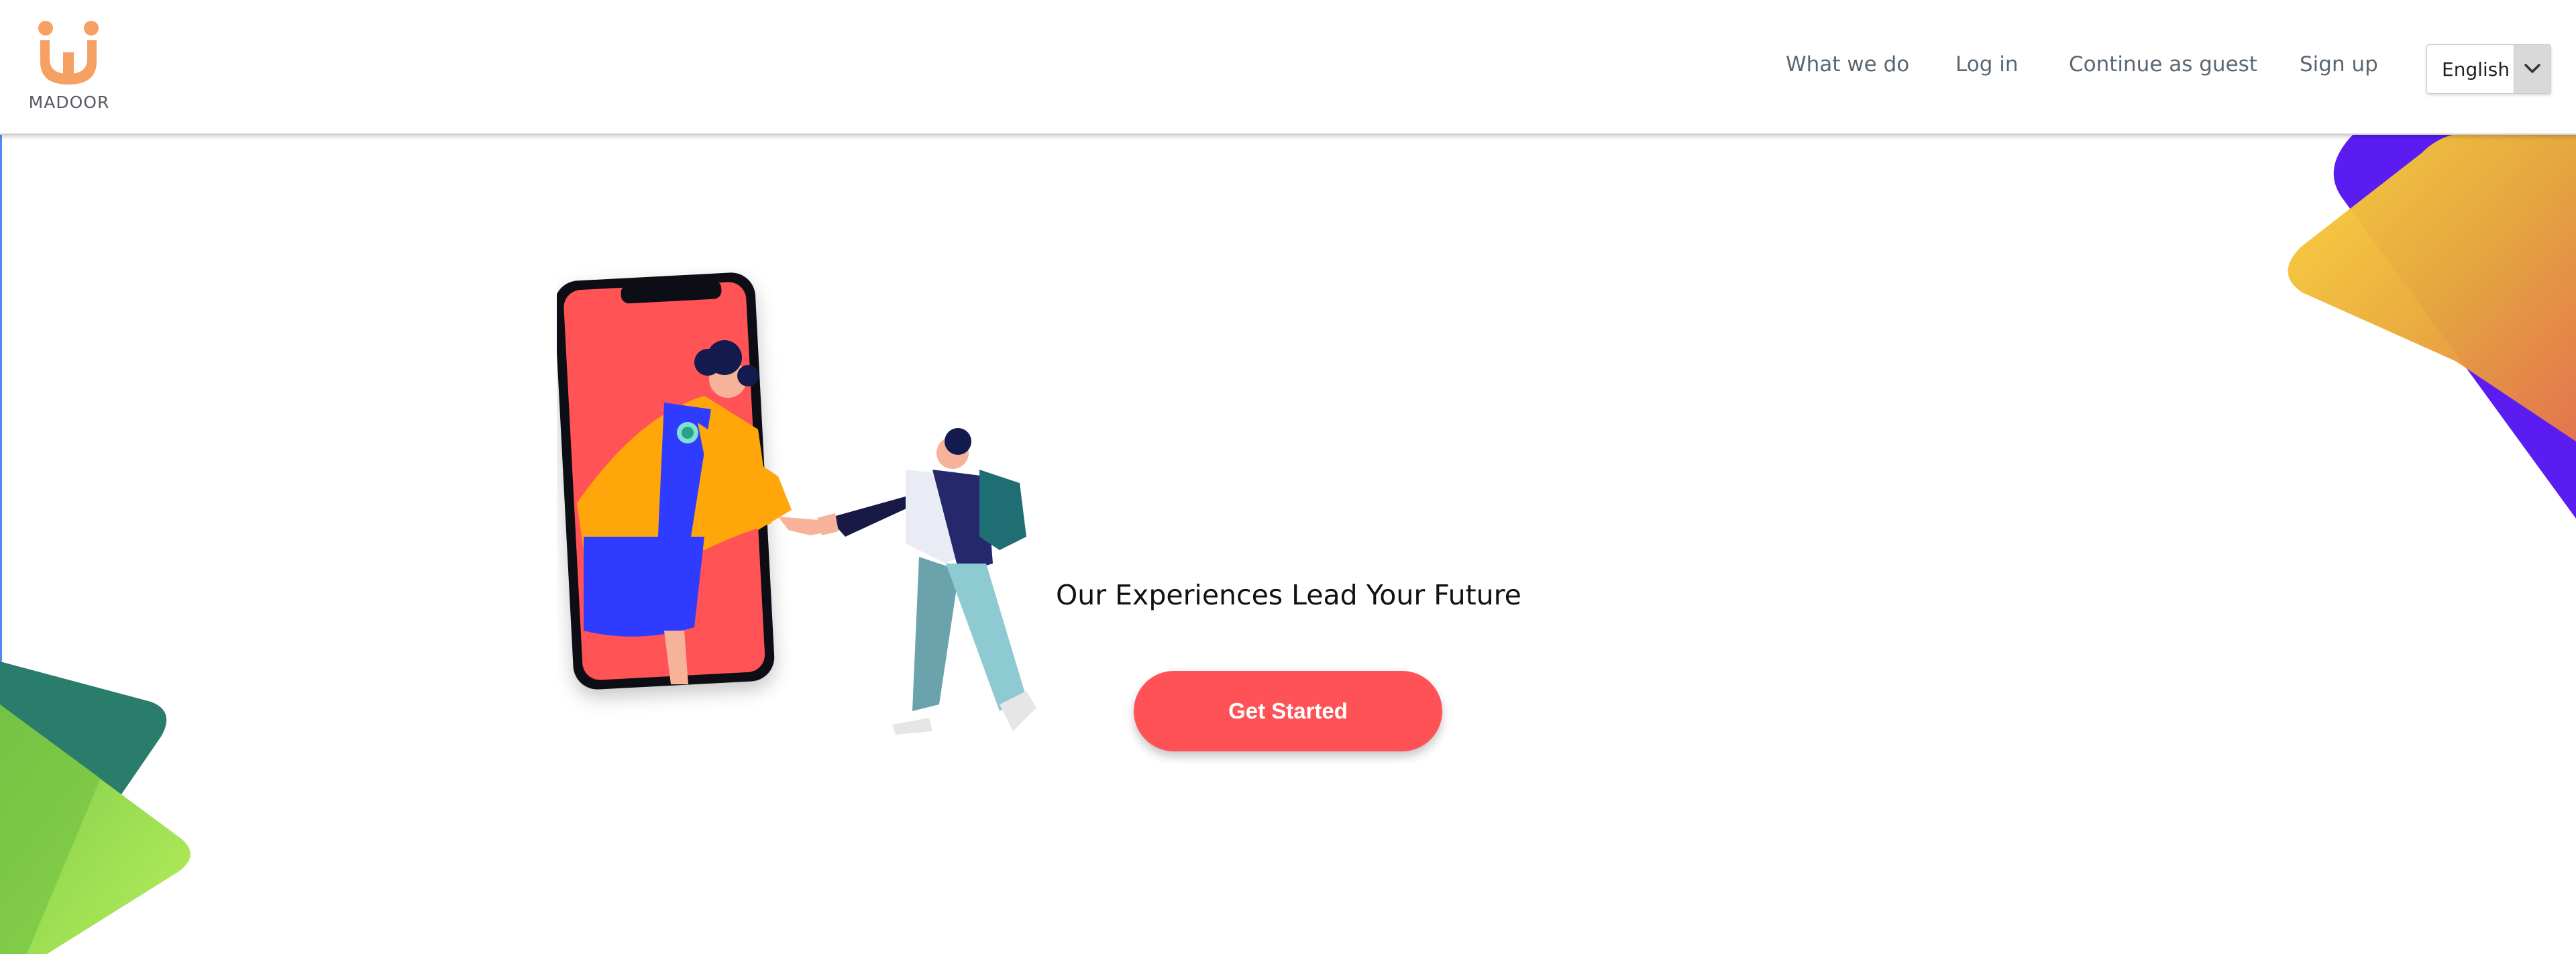  I want to click on hero-tagline: Our Experiences Lead Your Future, so click(1288, 595).